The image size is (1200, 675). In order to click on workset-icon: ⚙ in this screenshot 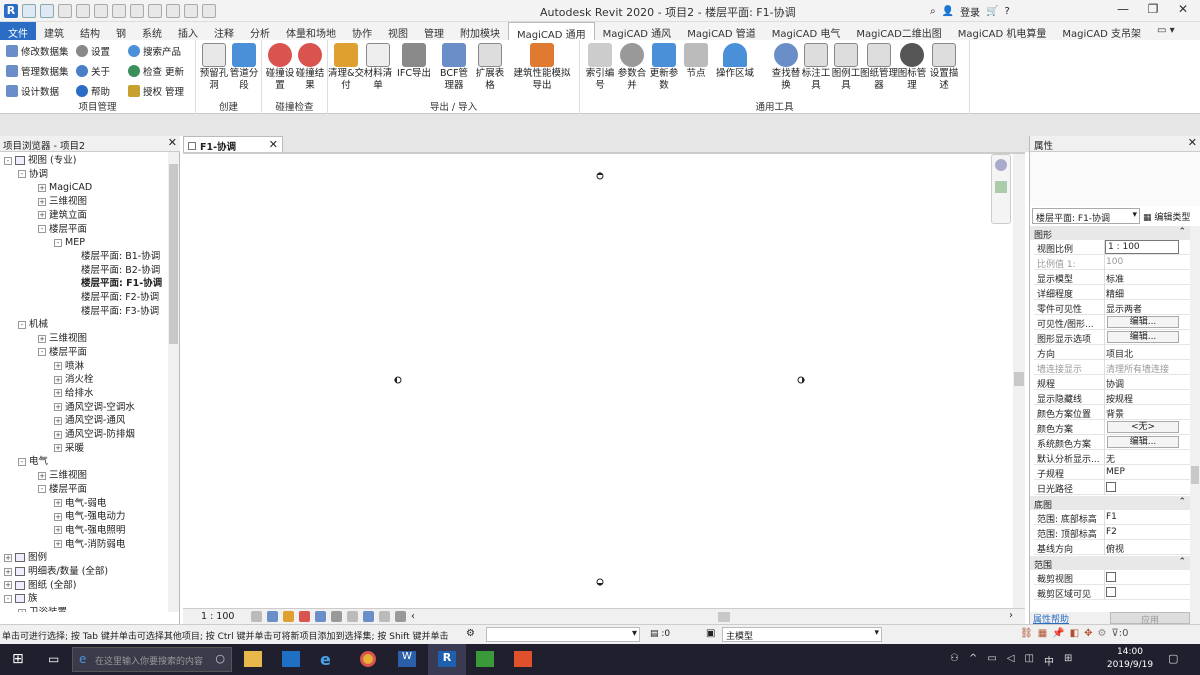, I will do `click(470, 633)`.